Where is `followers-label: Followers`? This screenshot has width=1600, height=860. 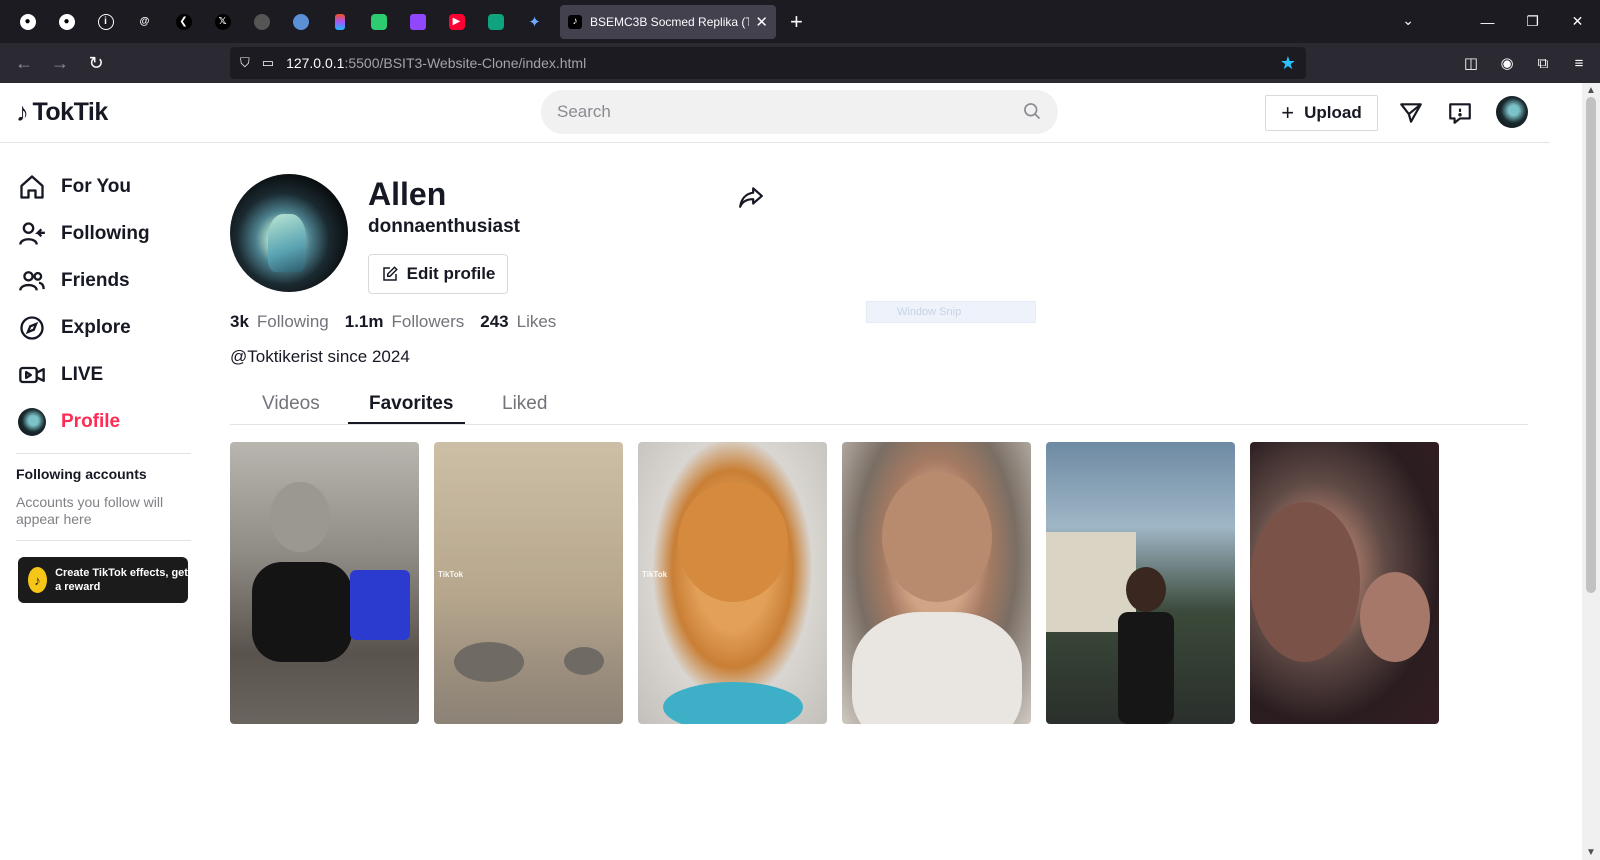
followers-label: Followers is located at coordinates (427, 322).